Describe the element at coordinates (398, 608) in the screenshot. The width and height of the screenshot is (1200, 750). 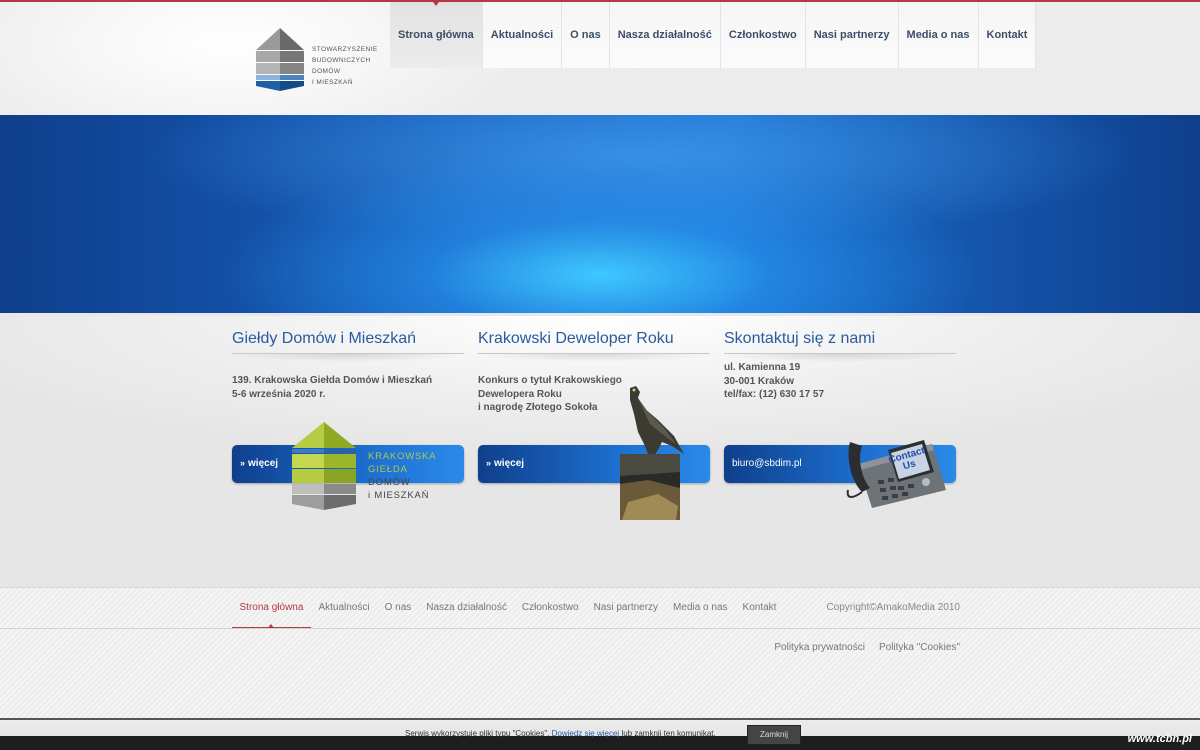
I see `footer-nav-item-about: O nas` at that location.